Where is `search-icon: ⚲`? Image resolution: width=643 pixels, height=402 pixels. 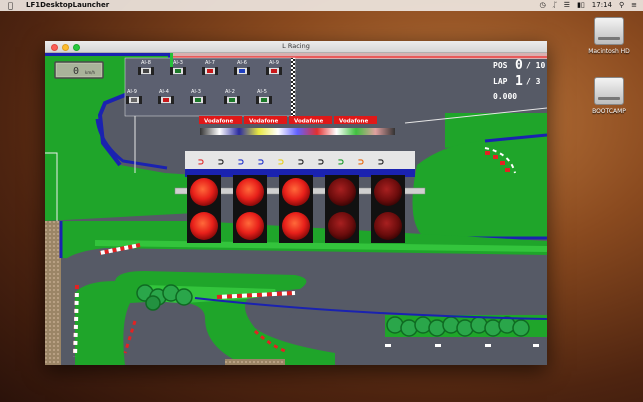
search-icon: ⚲ is located at coordinates (621, 5).